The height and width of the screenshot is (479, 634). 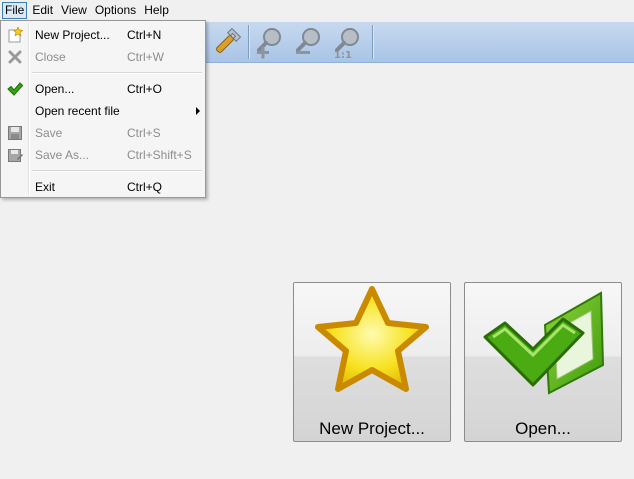 I want to click on floppy-disk-edit-icon, so click(x=15, y=155).